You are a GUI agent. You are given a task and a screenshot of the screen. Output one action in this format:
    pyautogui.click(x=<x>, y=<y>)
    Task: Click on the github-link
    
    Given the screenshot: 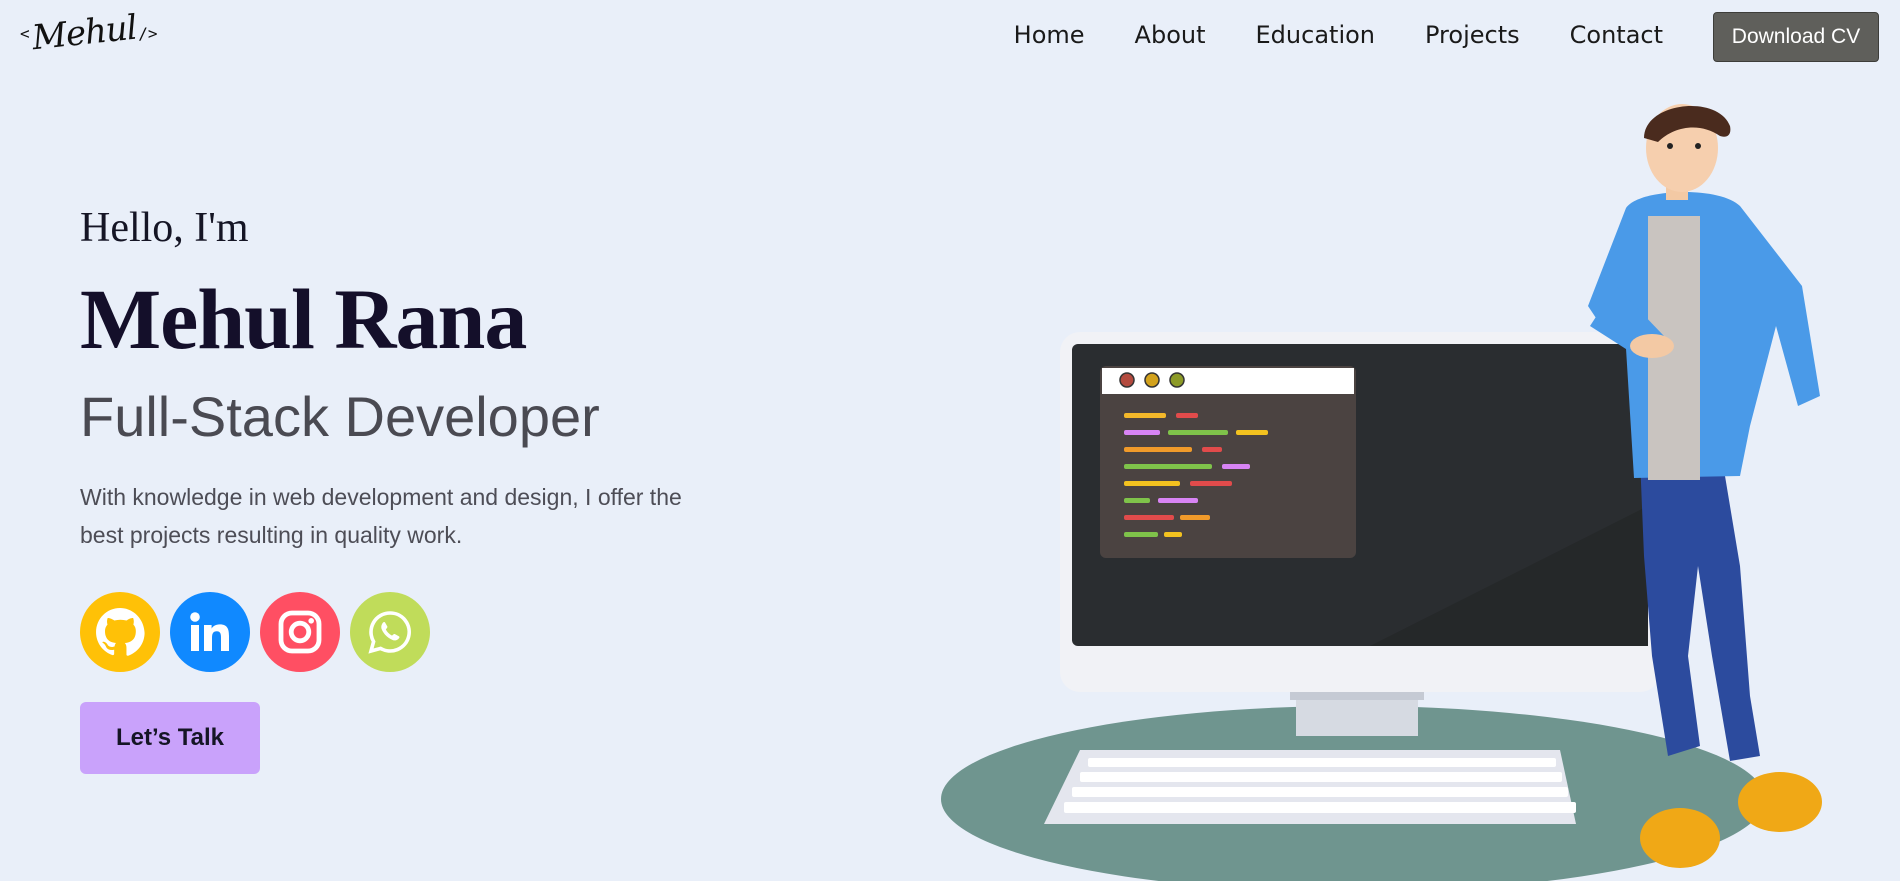 What is the action you would take?
    pyautogui.click(x=120, y=632)
    